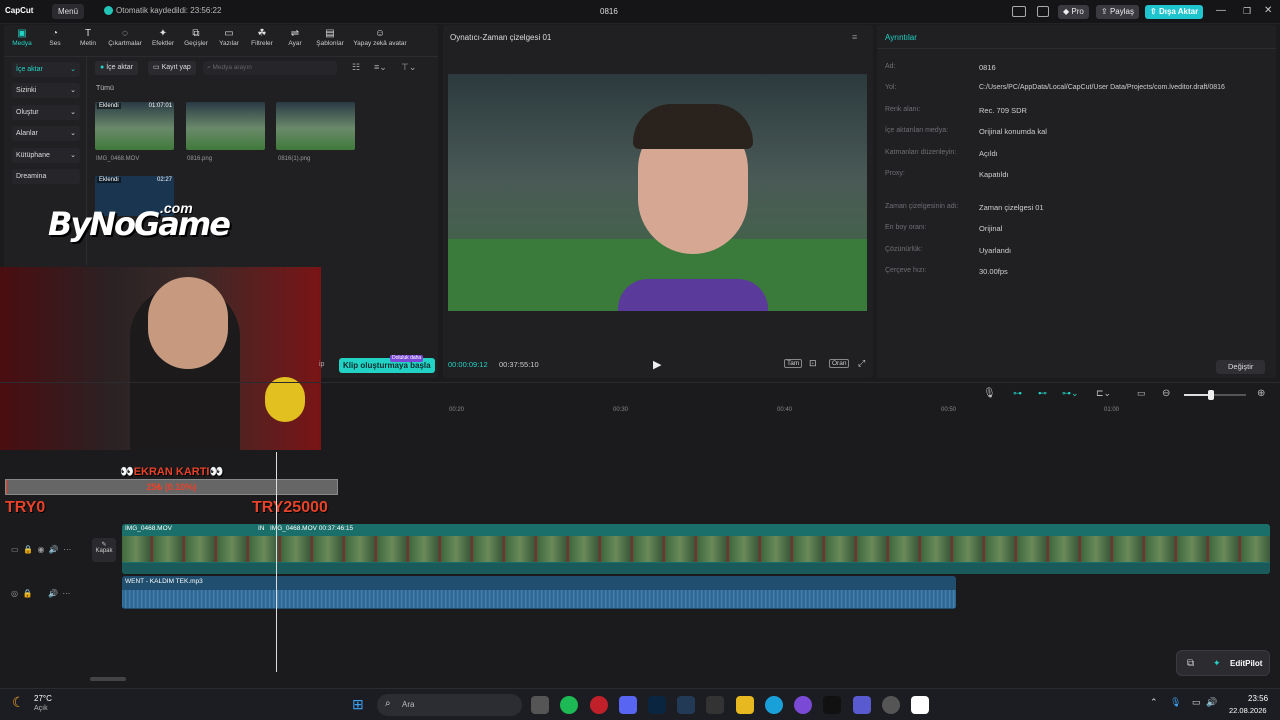 This screenshot has width=1280, height=720. What do you see at coordinates (657, 705) in the screenshot?
I see `photoshop-icon` at bounding box center [657, 705].